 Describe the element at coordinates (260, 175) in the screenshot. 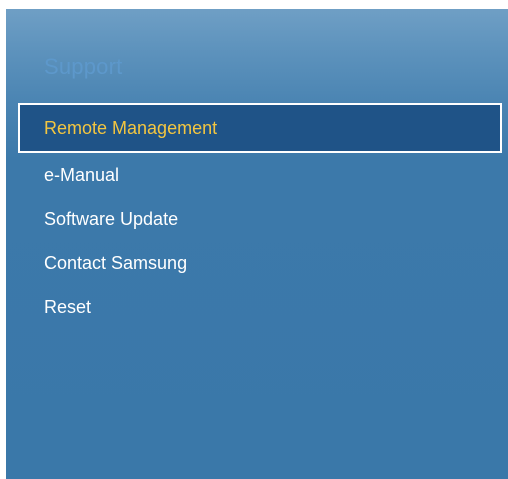

I see `menu-item-e-manual: e-Manual` at that location.